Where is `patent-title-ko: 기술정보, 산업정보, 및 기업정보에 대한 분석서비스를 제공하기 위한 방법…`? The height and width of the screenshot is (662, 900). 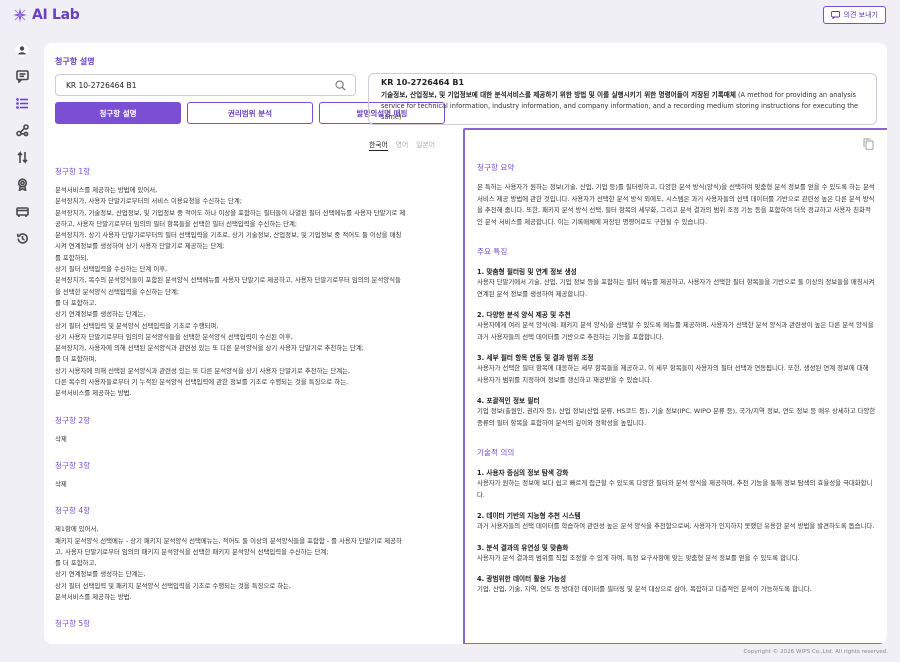 patent-title-ko: 기술정보, 산업정보, 및 기업정보에 대한 분석서비스를 제공하기 위한 방법… is located at coordinates (558, 95).